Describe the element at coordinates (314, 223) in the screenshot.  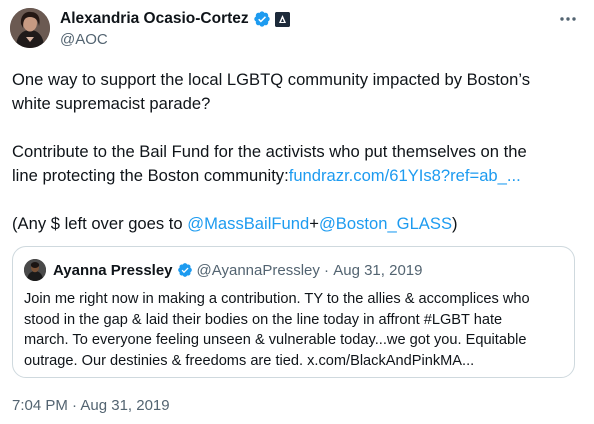
I see `plus-text: +` at that location.